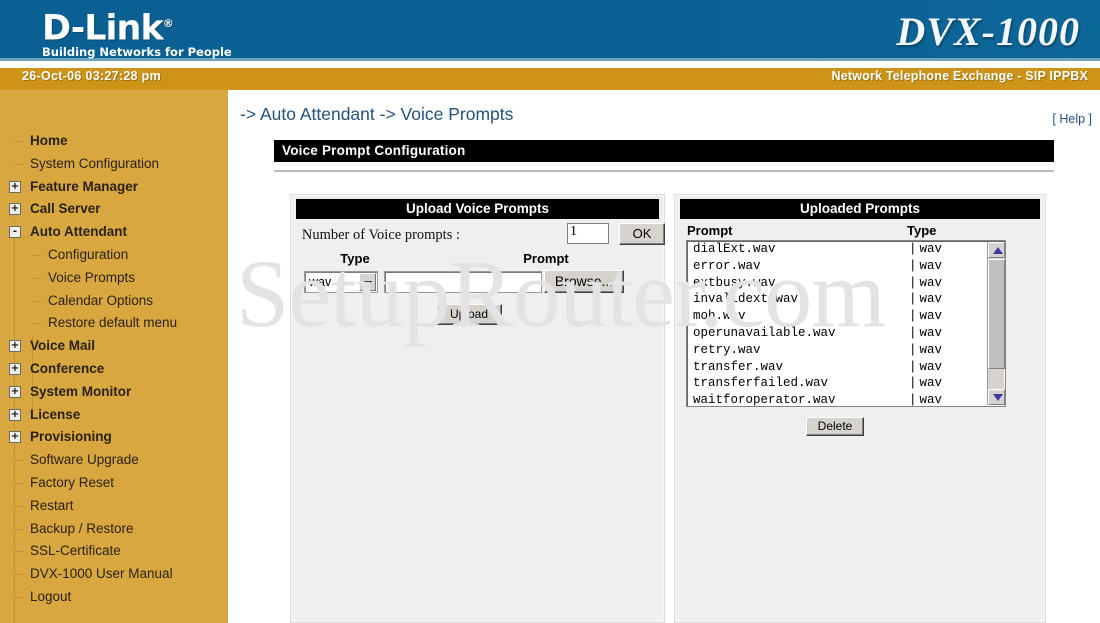  Describe the element at coordinates (642, 234) in the screenshot. I see `ok-button: OK` at that location.